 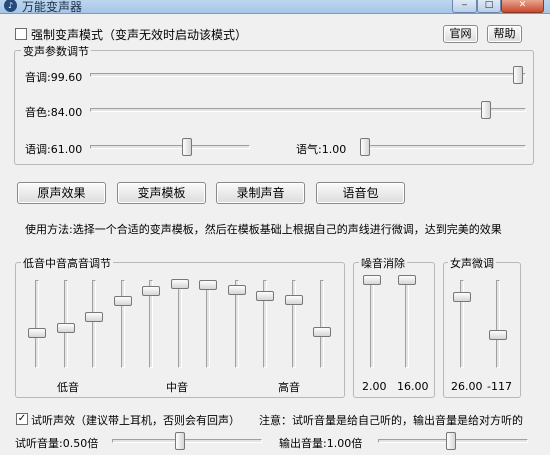 I want to click on maximize-button: □, so click(x=489, y=6).